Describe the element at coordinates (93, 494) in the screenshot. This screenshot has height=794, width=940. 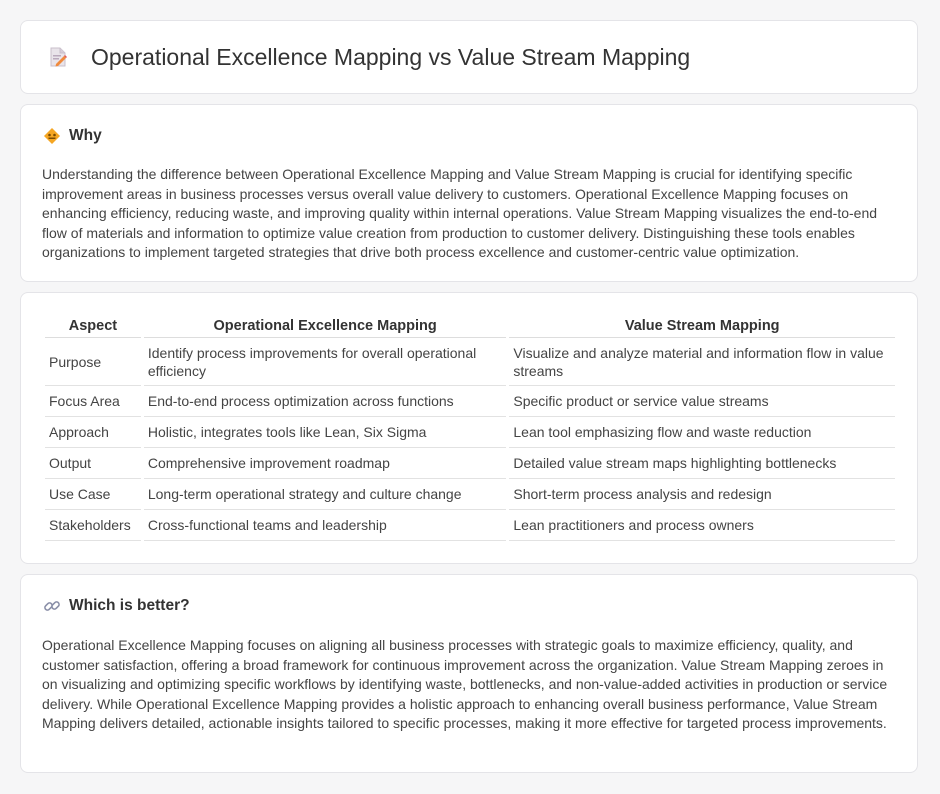
I see `cell-aspect: Use Case` at that location.